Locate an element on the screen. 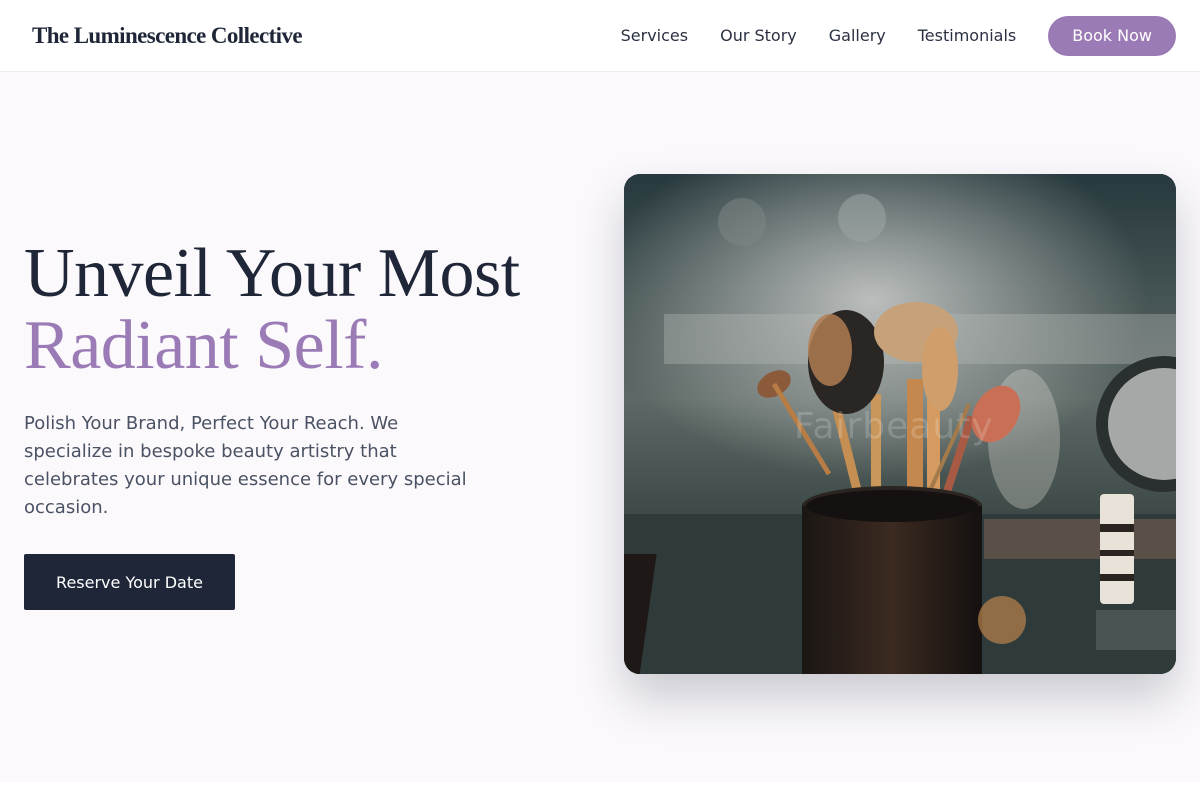 The width and height of the screenshot is (1200, 800). nav-link-services: Services is located at coordinates (654, 35).